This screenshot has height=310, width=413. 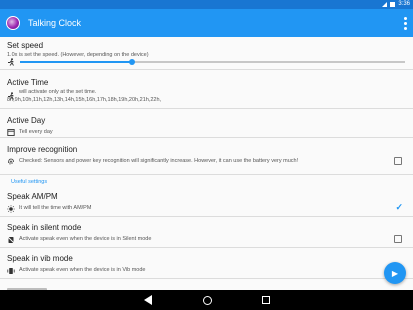 I want to click on pref-title: Speak AM/PM, so click(x=32, y=196).